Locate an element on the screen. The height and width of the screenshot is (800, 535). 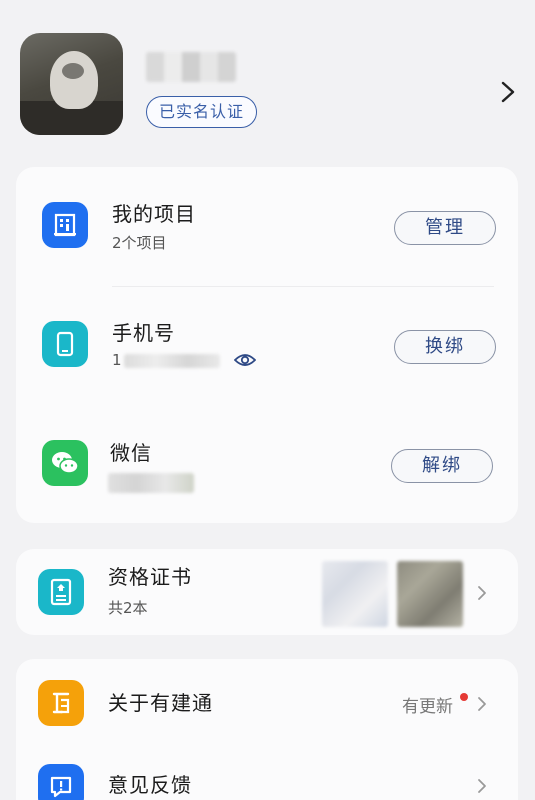
projects-title: 我的项目 is located at coordinates (154, 214).